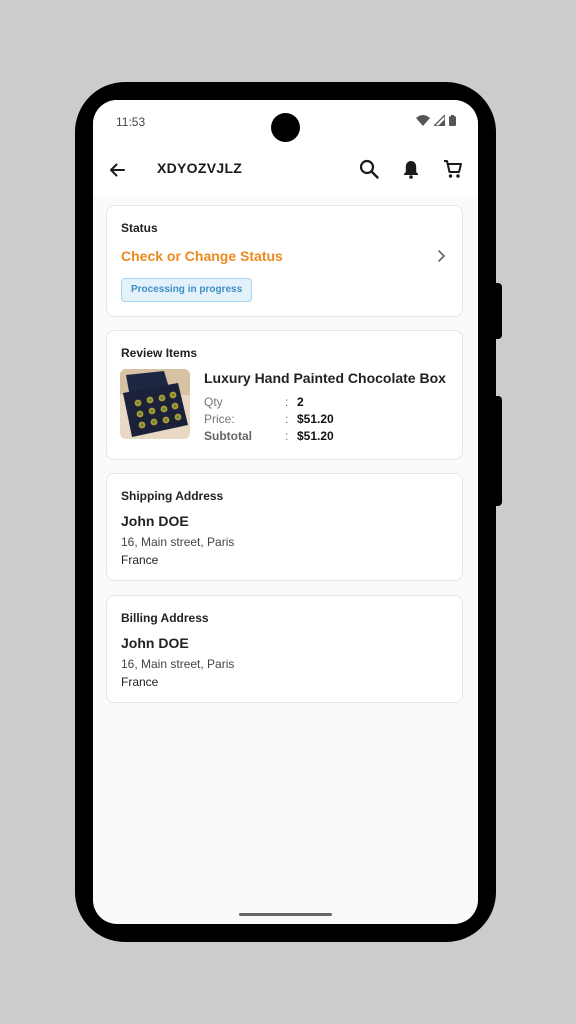 This screenshot has height=1024, width=576. I want to click on subtotal-label: Subtotal, so click(228, 436).